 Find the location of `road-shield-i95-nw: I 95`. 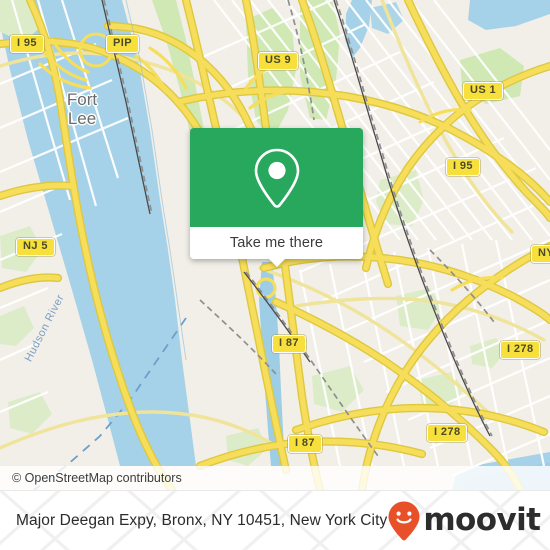

road-shield-i95-nw: I 95 is located at coordinates (27, 44).